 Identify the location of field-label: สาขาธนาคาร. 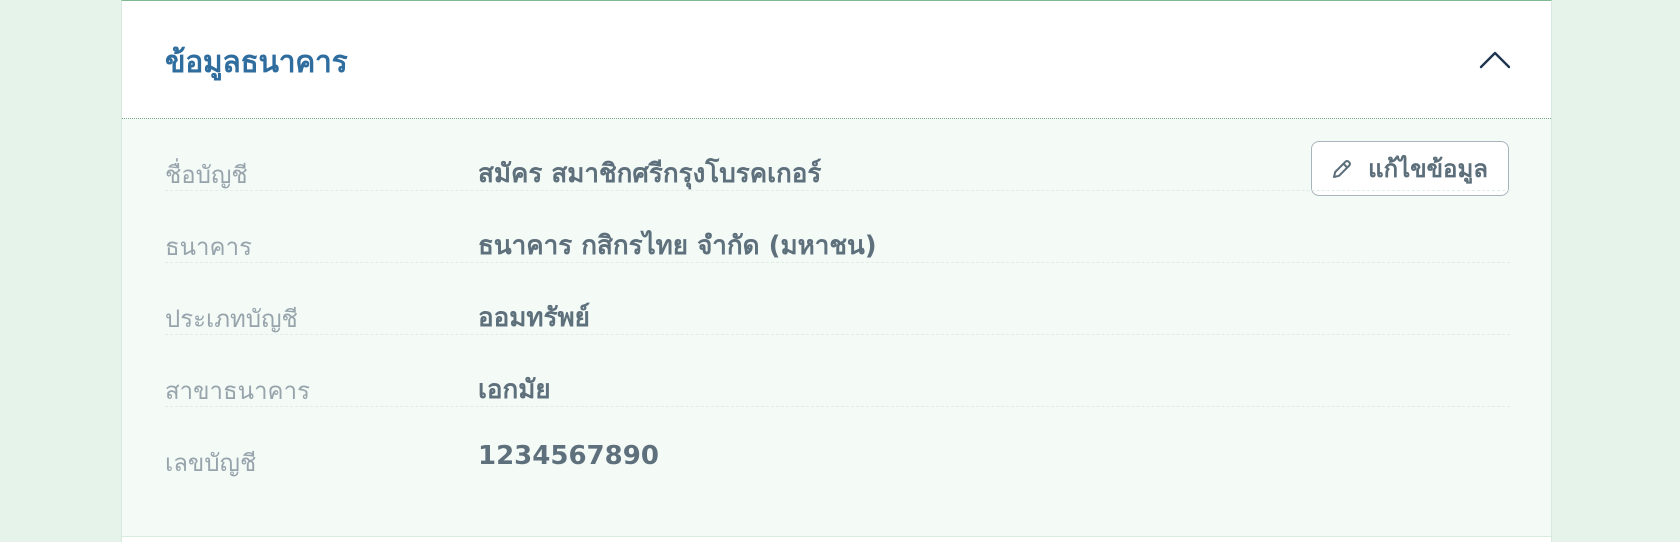
(237, 391).